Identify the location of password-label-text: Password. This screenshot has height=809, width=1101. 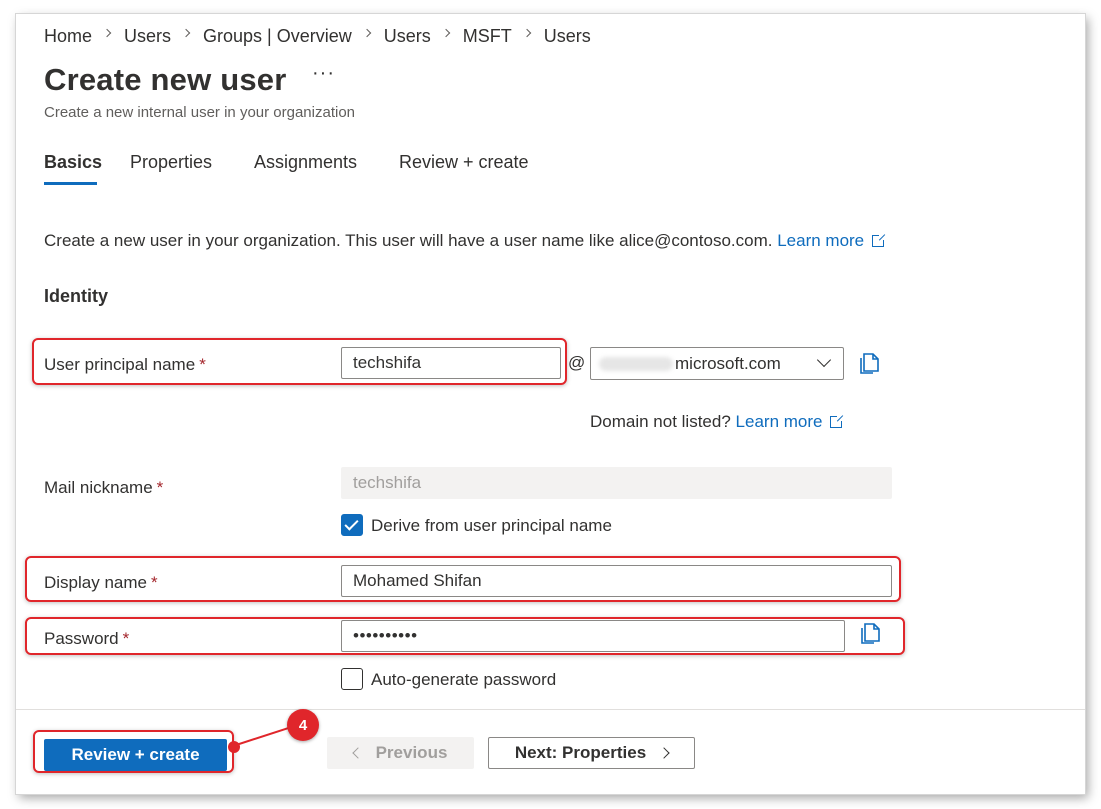
(81, 638).